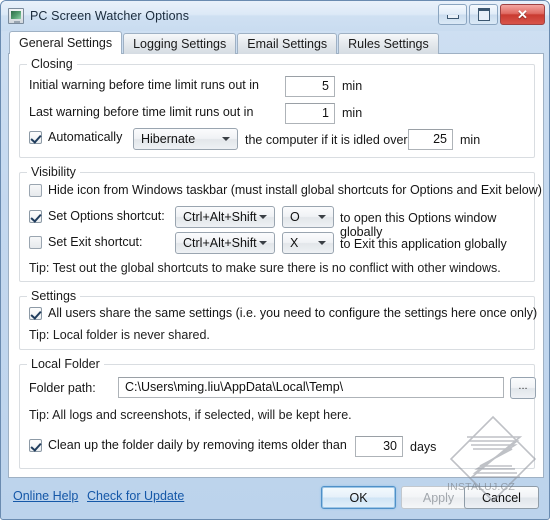 The image size is (550, 520). I want to click on cleanup-days-input: 30, so click(379, 446).